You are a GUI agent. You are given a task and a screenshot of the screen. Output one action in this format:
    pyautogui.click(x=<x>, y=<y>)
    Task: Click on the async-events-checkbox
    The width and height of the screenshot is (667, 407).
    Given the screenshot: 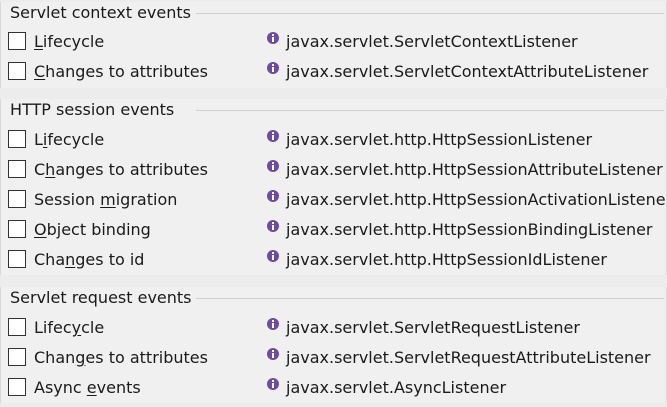 What is the action you would take?
    pyautogui.click(x=17, y=387)
    